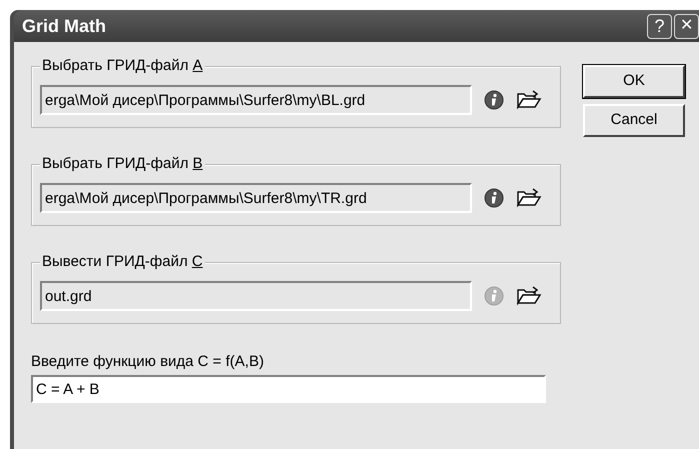  I want to click on help-button: ?, so click(659, 26).